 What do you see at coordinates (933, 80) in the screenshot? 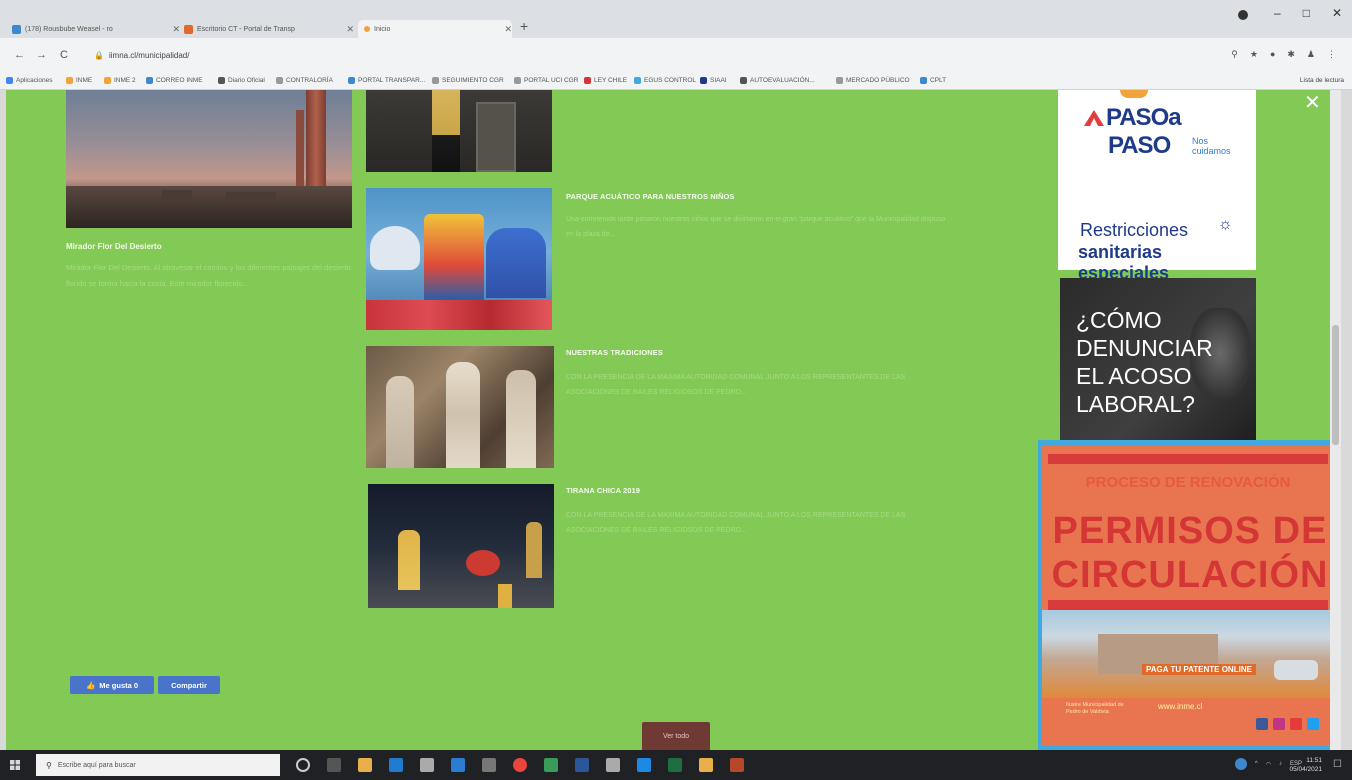
I see `bookmark-item: CPLT` at bounding box center [933, 80].